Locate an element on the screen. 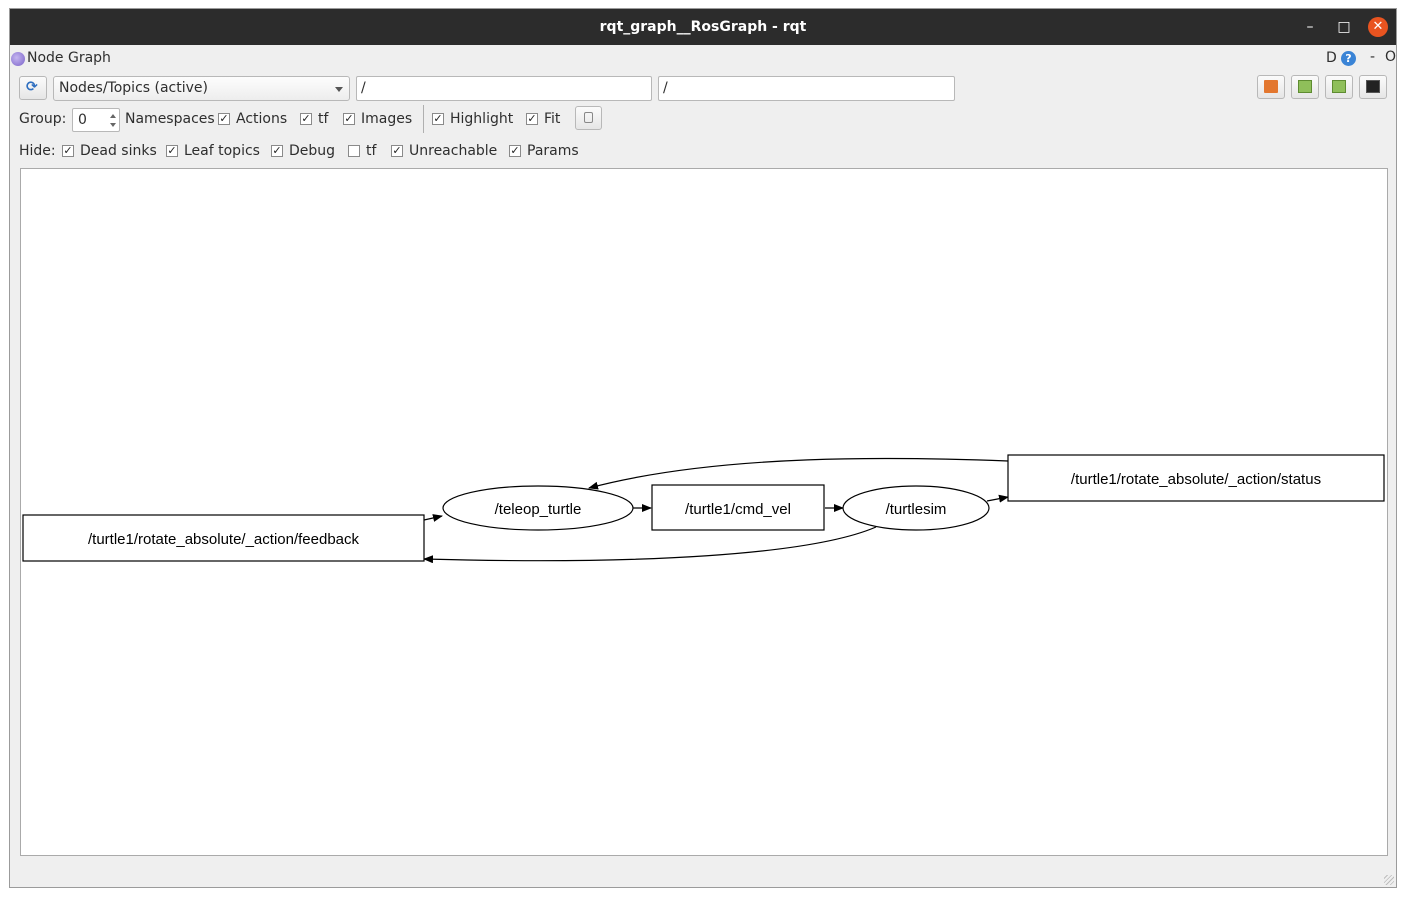 This screenshot has height=897, width=1406. rqt-plugin-icon is located at coordinates (18, 59).